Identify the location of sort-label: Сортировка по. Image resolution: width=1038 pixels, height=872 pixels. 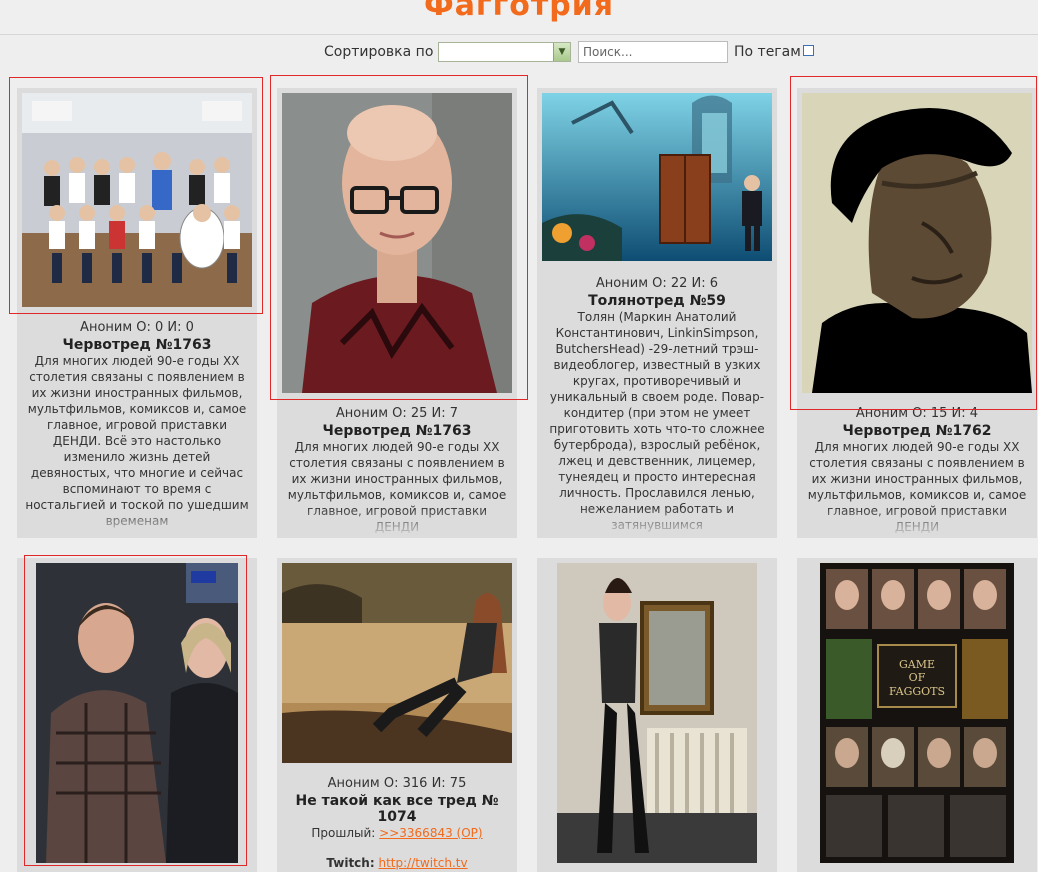
(379, 52).